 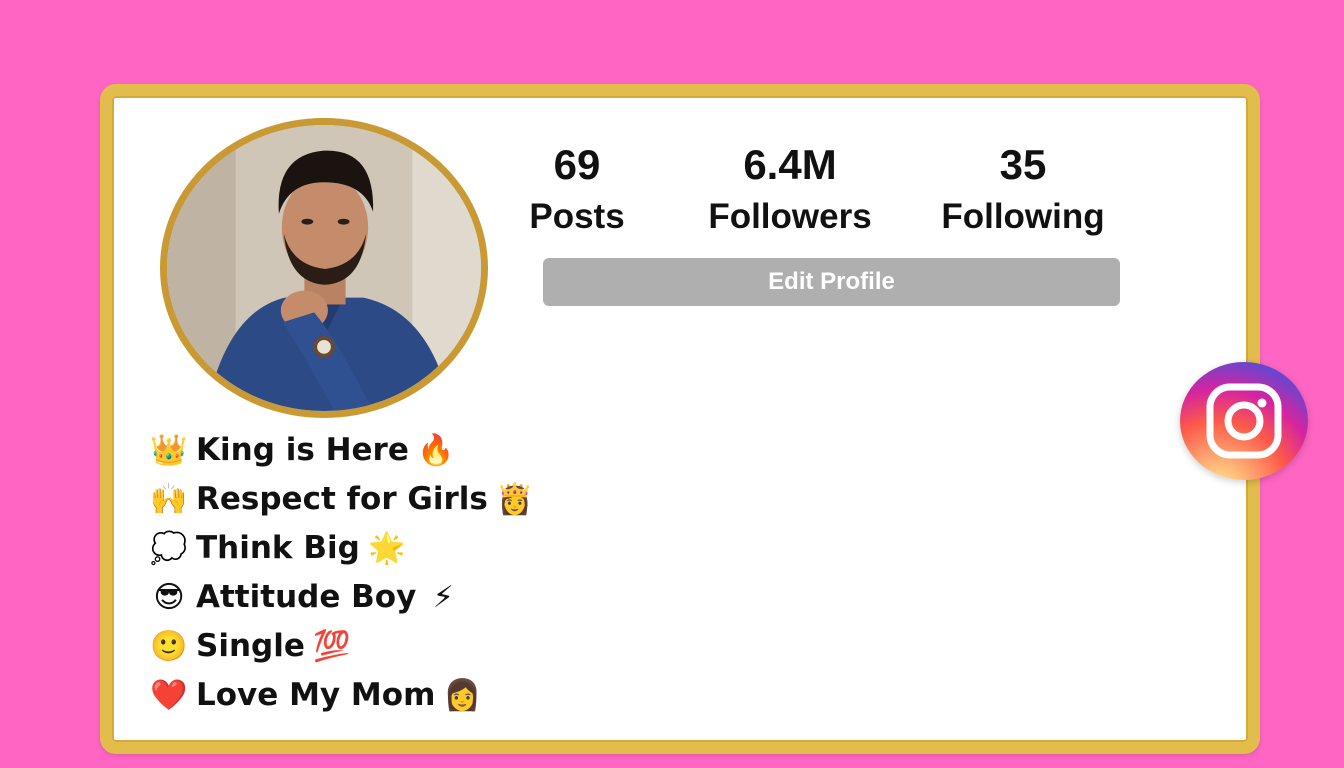 I want to click on profile-photo, so click(x=324, y=268).